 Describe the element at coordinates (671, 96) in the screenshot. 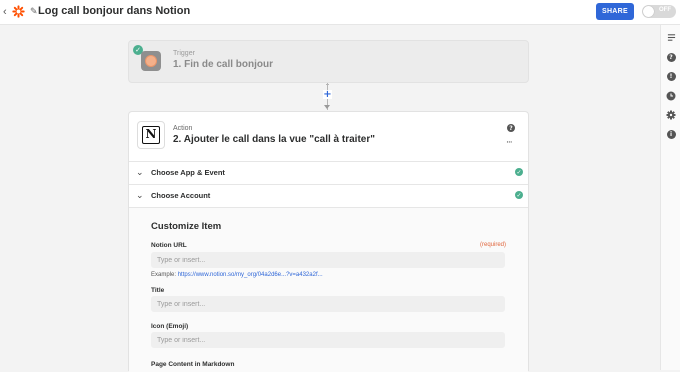

I see `clock-icon` at that location.